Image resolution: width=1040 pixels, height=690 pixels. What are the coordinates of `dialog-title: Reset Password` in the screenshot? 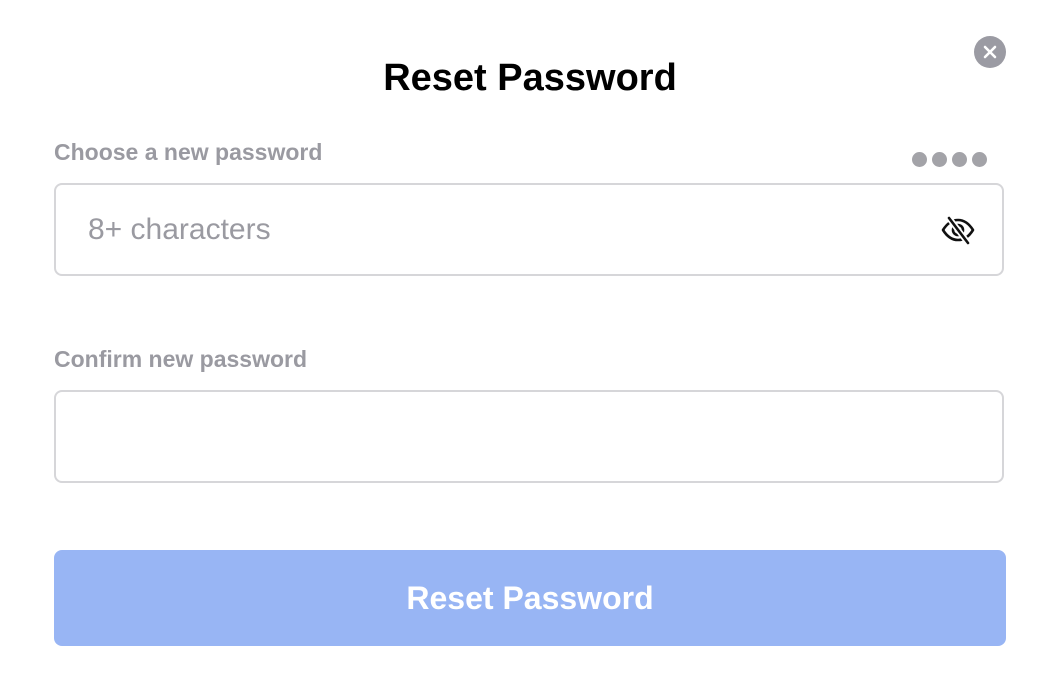 It's located at (530, 78).